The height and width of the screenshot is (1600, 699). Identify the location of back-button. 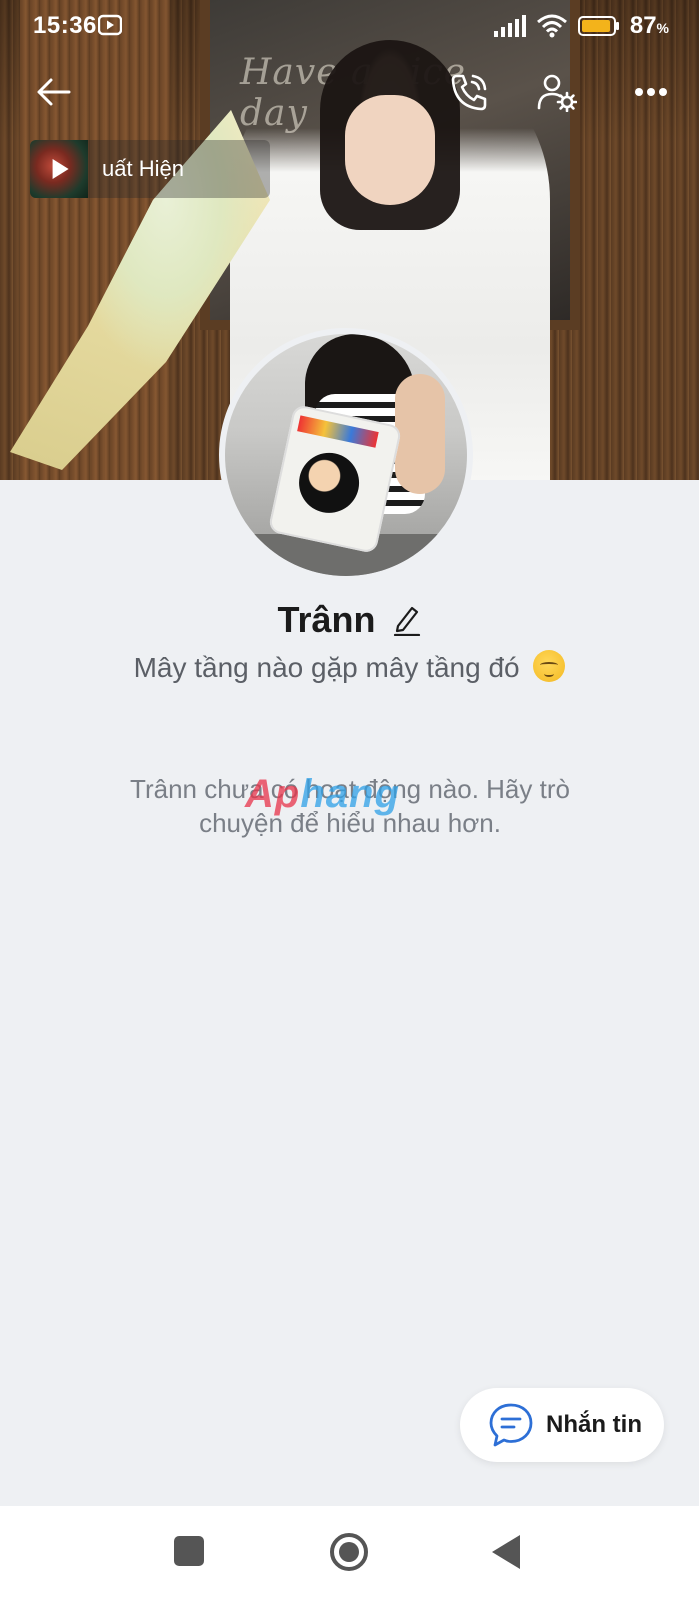
(53, 92).